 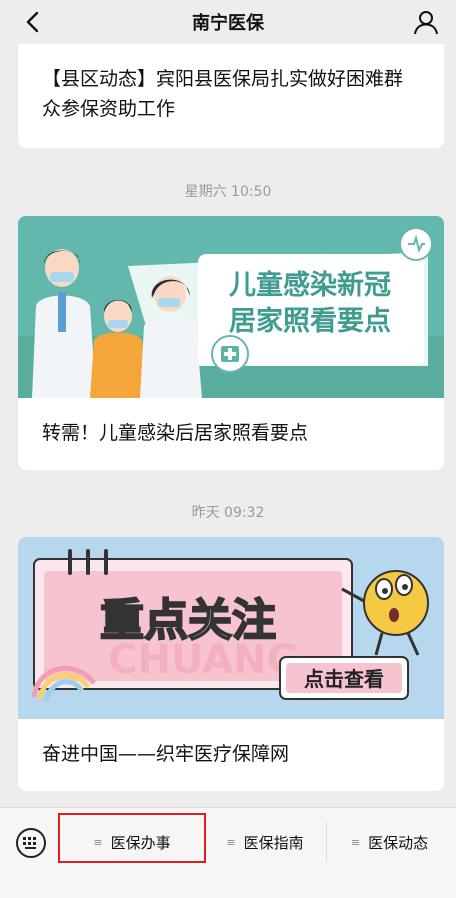 I want to click on chevron-left-icon, so click(x=32, y=22).